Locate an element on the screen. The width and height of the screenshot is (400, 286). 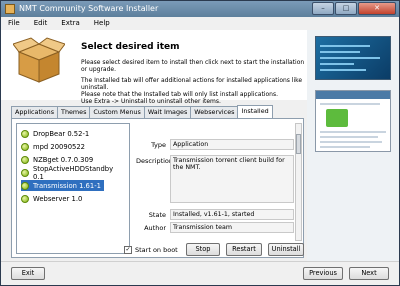
list-item: Webserver 1.0 is located at coordinates (53, 198).